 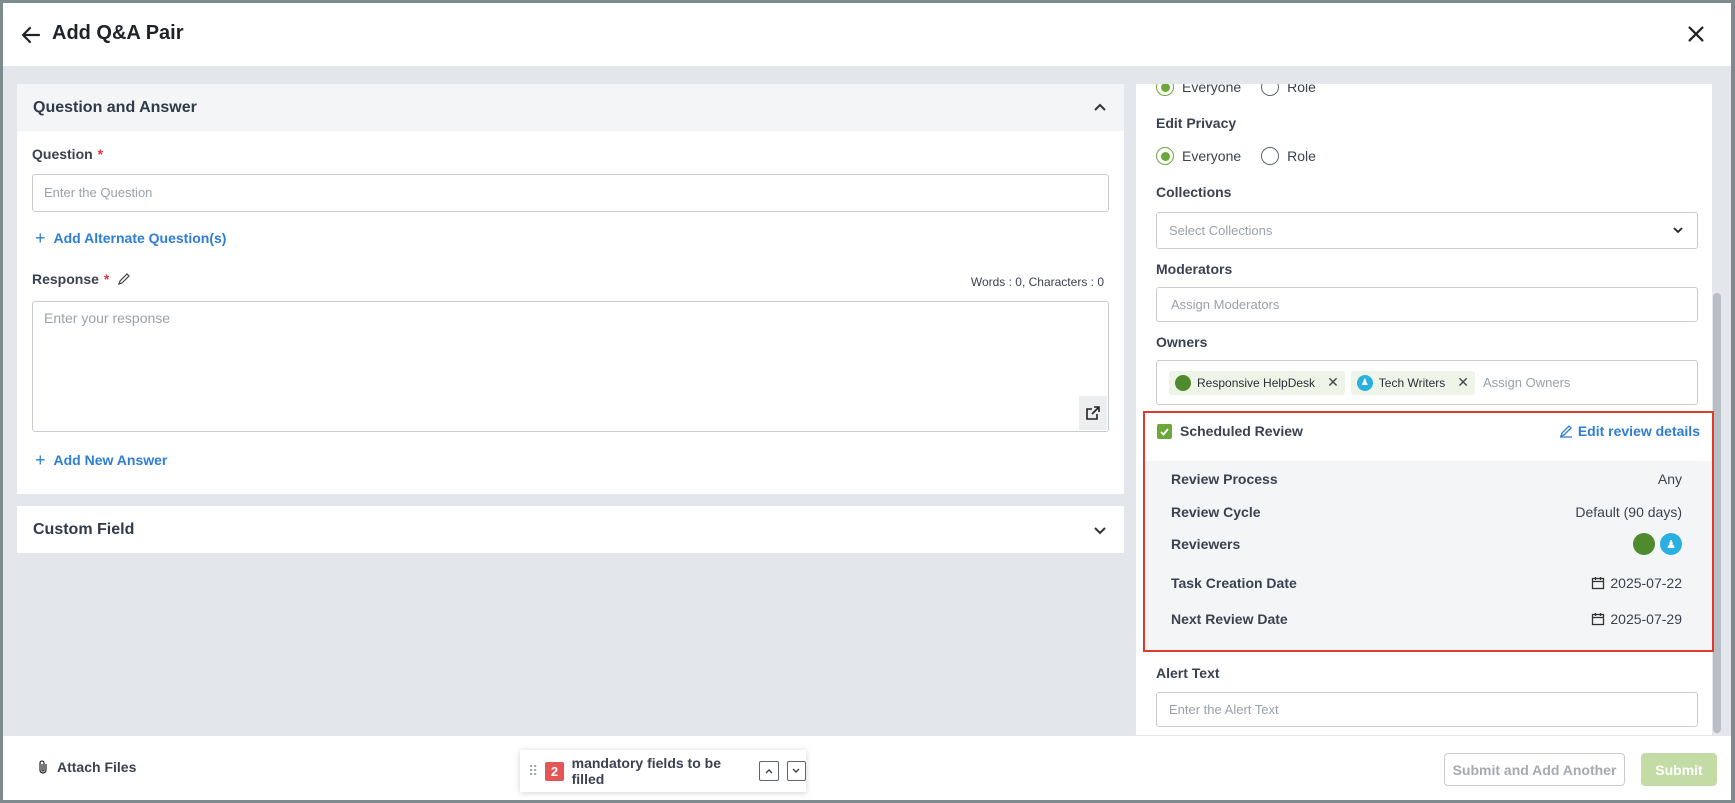 What do you see at coordinates (1657, 544) in the screenshot?
I see `reviewer-avatars: ♟` at bounding box center [1657, 544].